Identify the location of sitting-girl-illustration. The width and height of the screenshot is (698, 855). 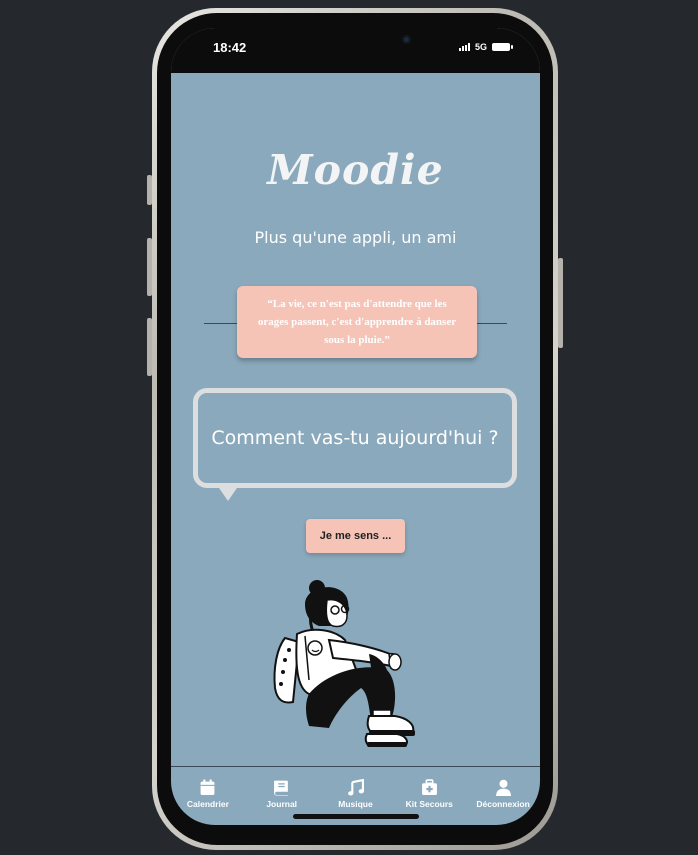
(344, 663).